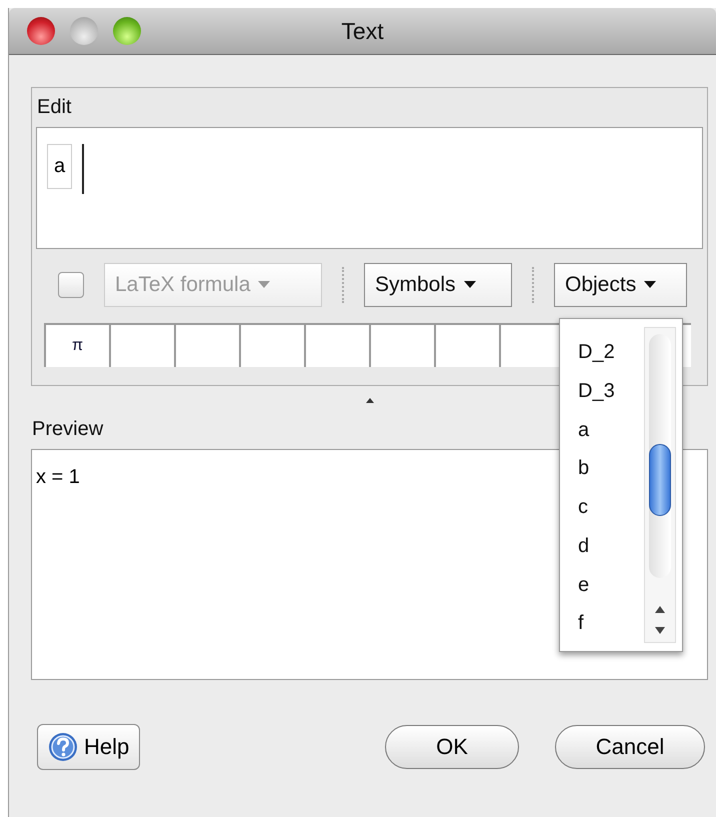 This screenshot has height=817, width=716. What do you see at coordinates (660, 609) in the screenshot?
I see `scroll-up-icon` at bounding box center [660, 609].